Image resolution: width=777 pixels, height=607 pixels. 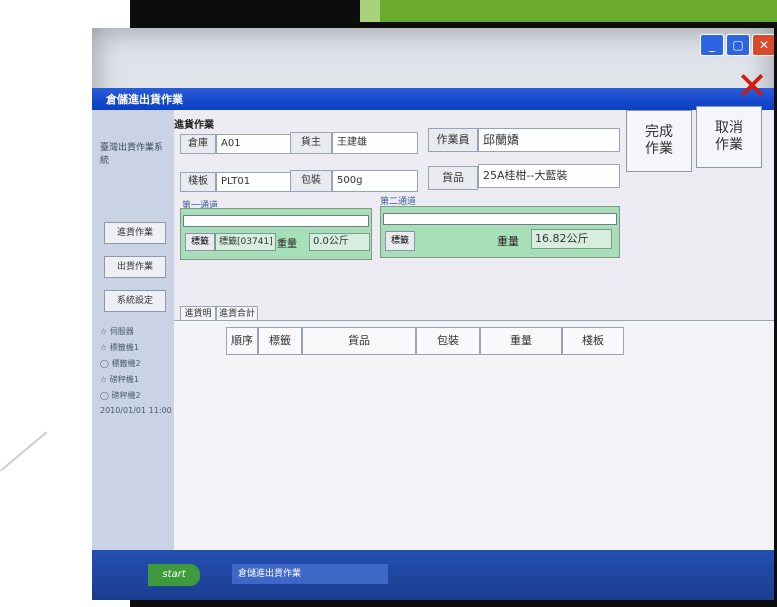 What do you see at coordinates (659, 141) in the screenshot?
I see `complete-button: 完成 作業` at bounding box center [659, 141].